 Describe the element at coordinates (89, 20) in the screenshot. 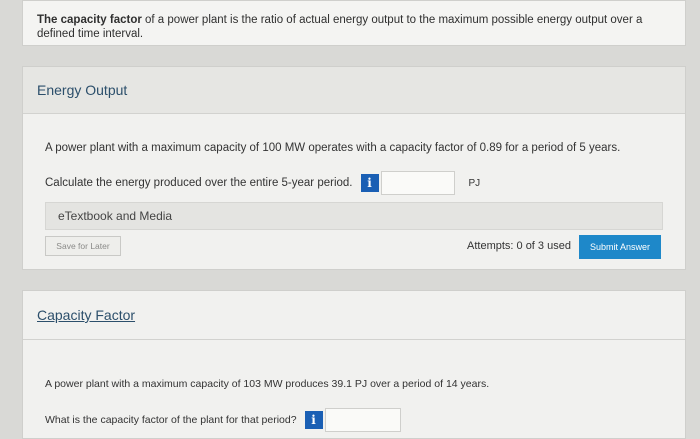

I see `intro-bold-term: The capacity factor` at that location.